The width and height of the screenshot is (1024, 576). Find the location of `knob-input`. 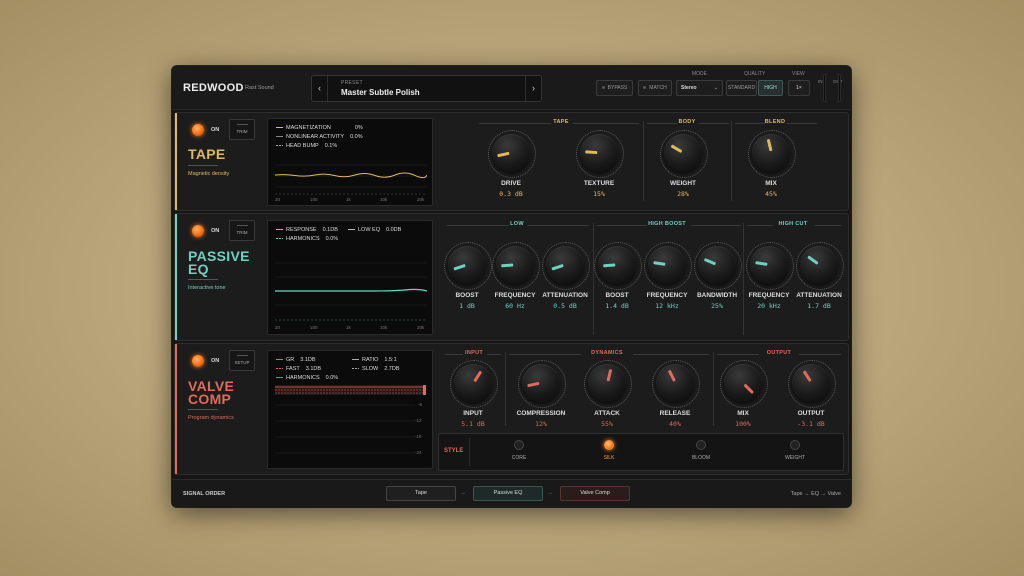

knob-input is located at coordinates (474, 384).